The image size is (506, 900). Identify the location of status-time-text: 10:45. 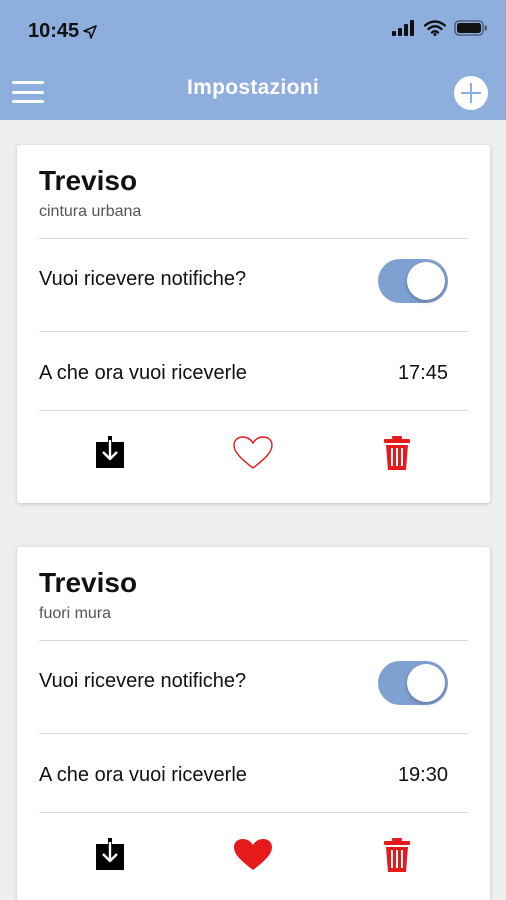
(54, 31).